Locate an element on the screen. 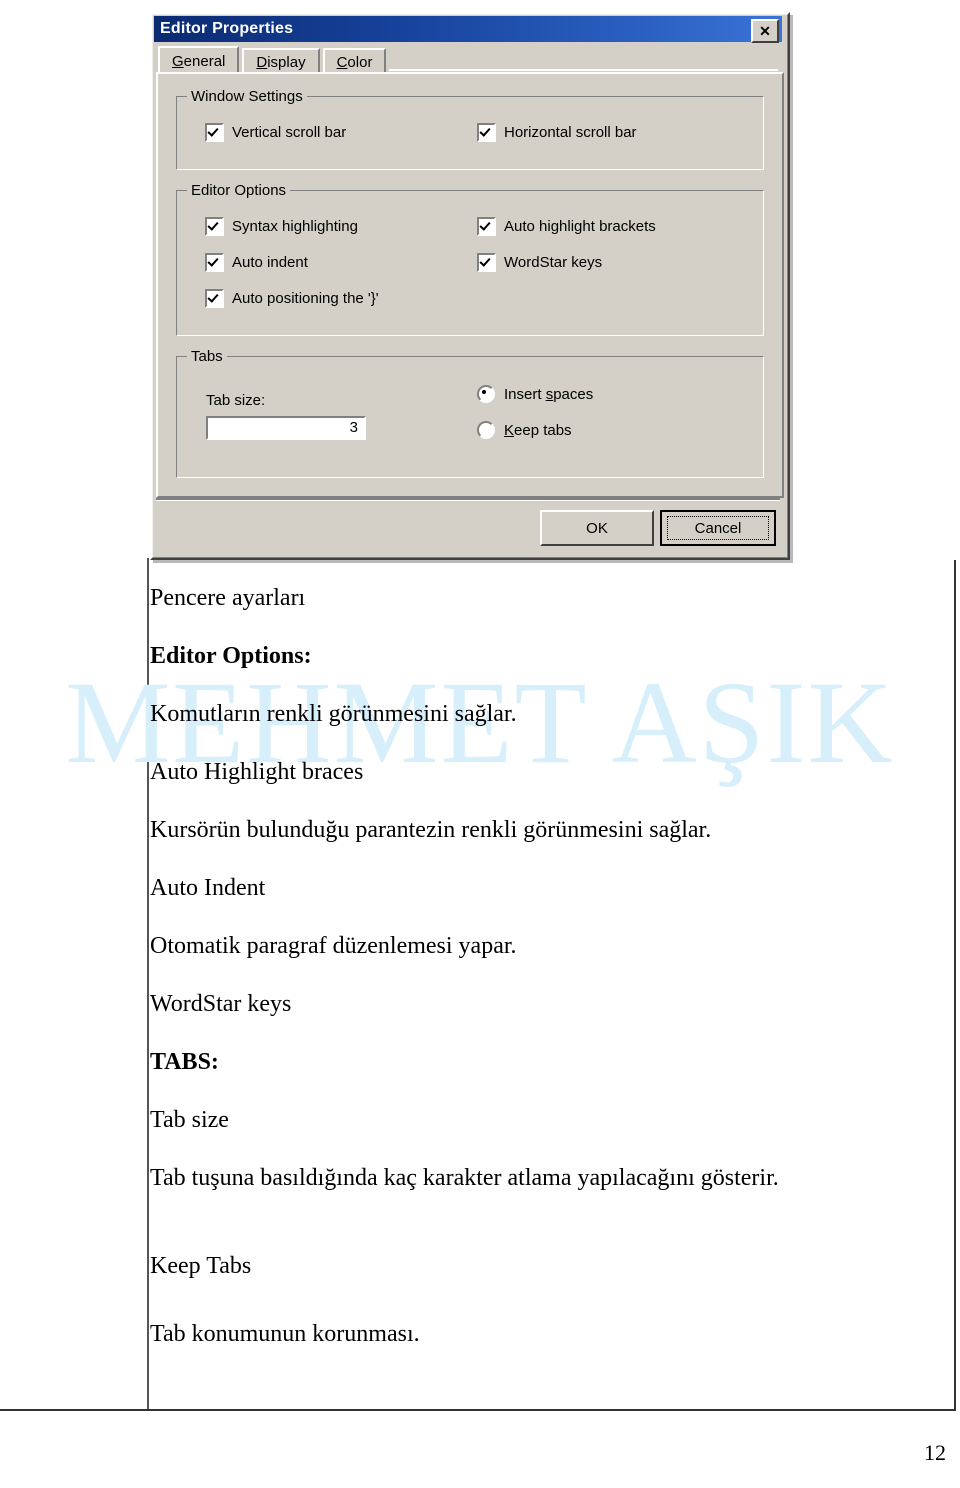  checkbox-horizontal-scroll-bar: Horizontal scroll bar is located at coordinates (557, 132).